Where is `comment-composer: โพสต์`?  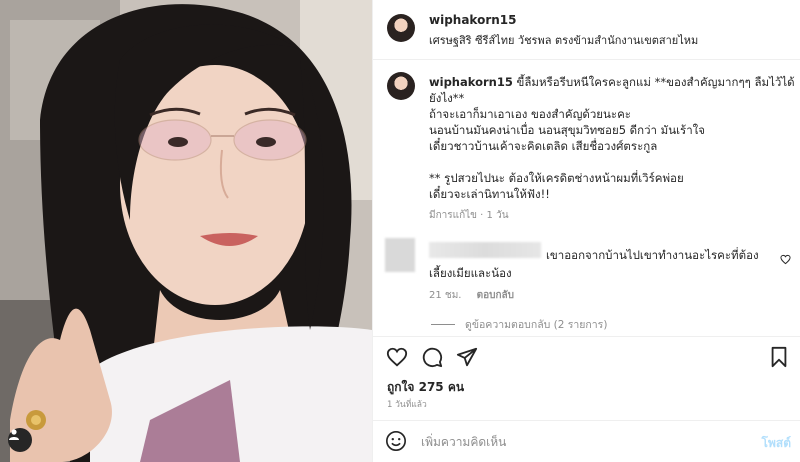 comment-composer: โพสต์ is located at coordinates (586, 441).